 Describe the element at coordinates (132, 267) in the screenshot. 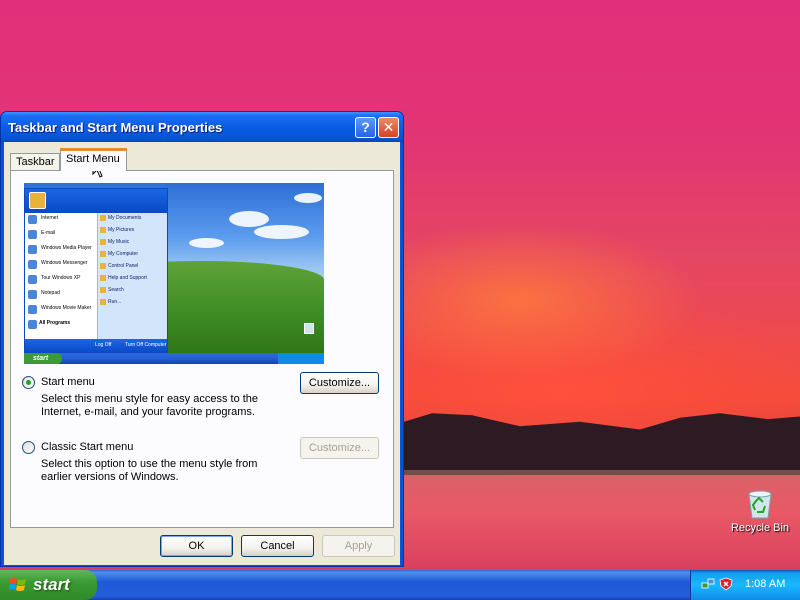

I see `preview-menu-right-item: Control Panel` at that location.